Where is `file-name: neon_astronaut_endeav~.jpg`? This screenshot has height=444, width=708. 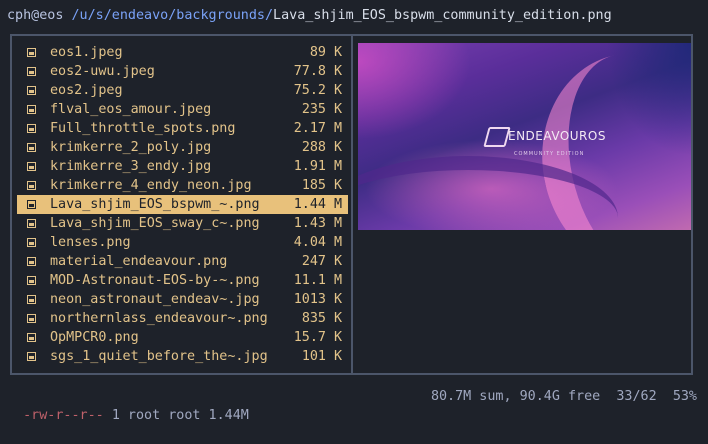
file-name: neon_astronaut_endeav~.jpg is located at coordinates (155, 299).